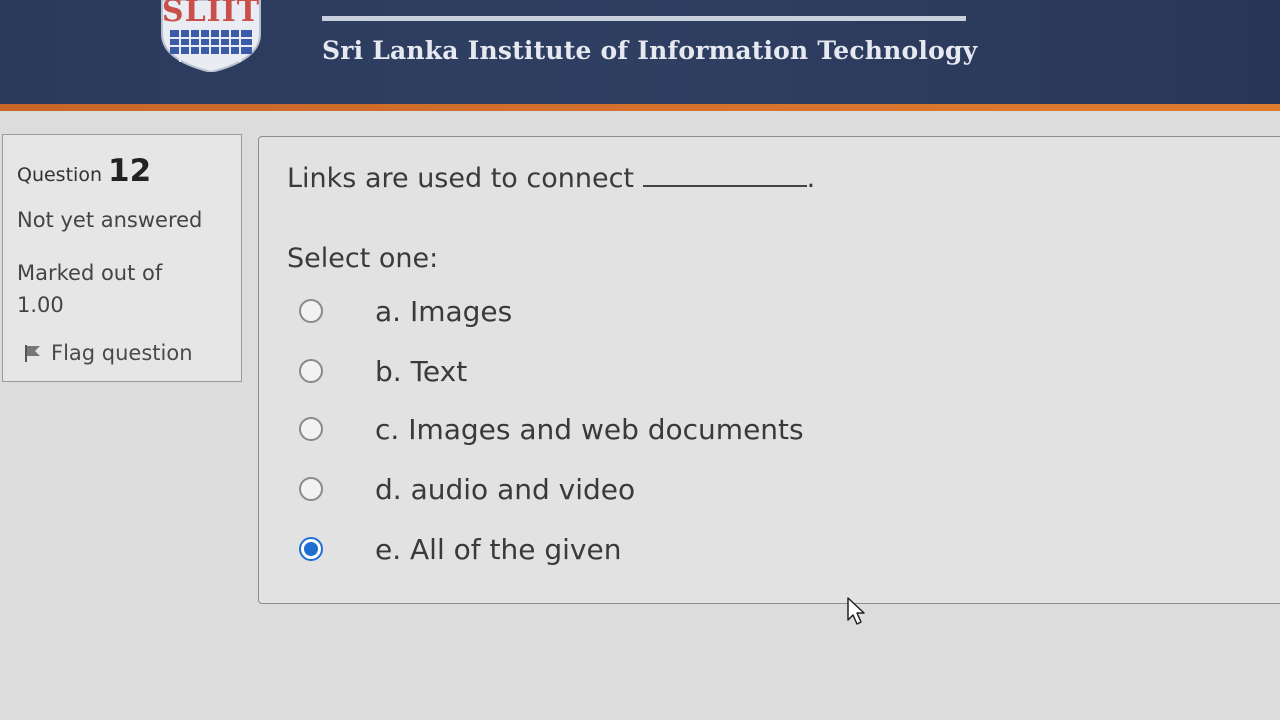  I want to click on option-e-radio, so click(311, 549).